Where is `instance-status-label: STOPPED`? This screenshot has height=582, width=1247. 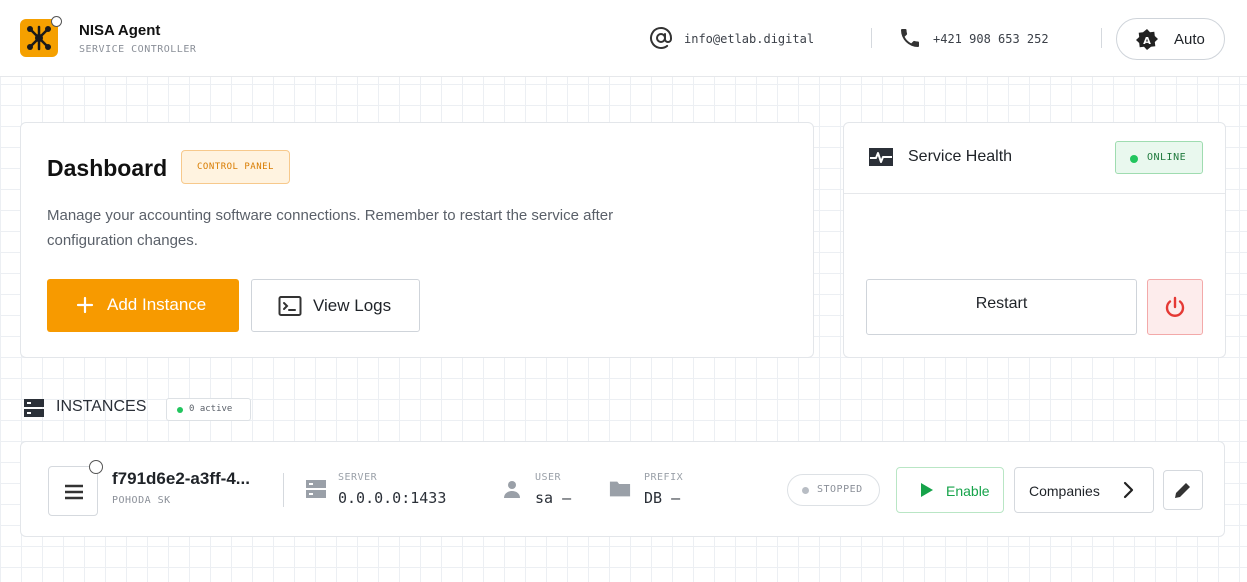
instance-status-label: STOPPED is located at coordinates (840, 489).